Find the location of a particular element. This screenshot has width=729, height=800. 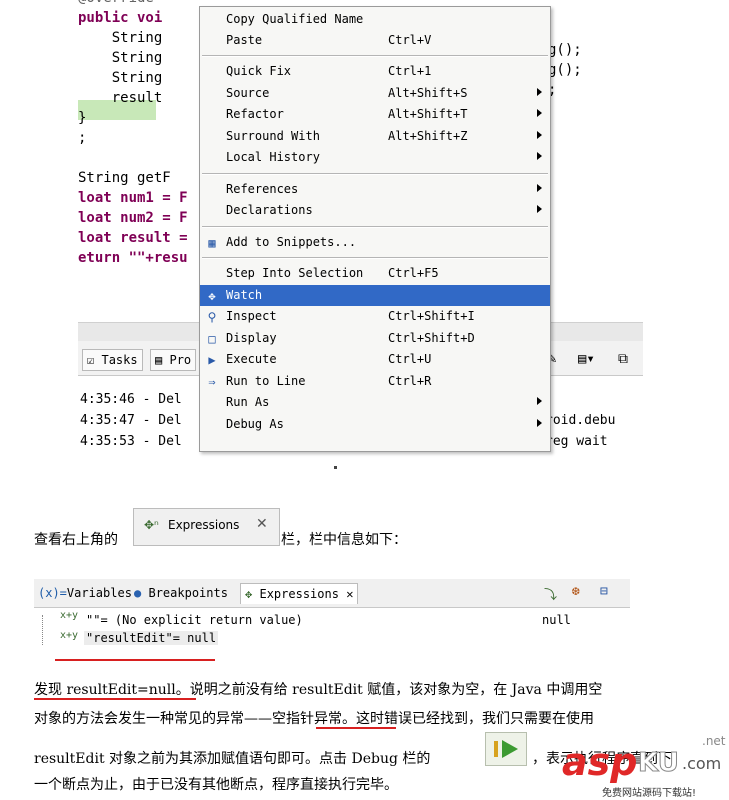

menu-item-quick-fix: Quick Fix Ctrl+1 is located at coordinates (375, 71).